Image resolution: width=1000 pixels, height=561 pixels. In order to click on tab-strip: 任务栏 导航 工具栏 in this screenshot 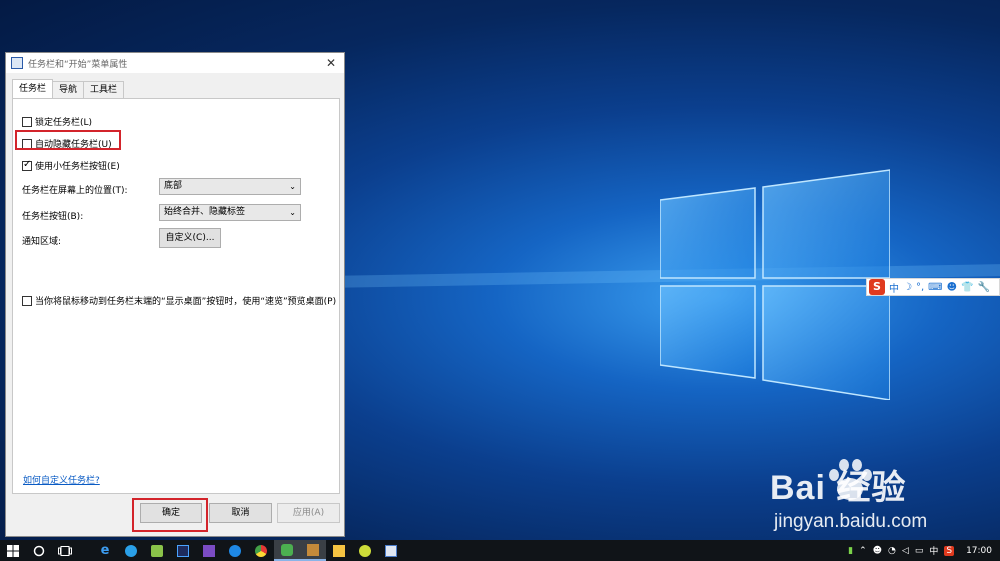, I will do `click(68, 88)`.